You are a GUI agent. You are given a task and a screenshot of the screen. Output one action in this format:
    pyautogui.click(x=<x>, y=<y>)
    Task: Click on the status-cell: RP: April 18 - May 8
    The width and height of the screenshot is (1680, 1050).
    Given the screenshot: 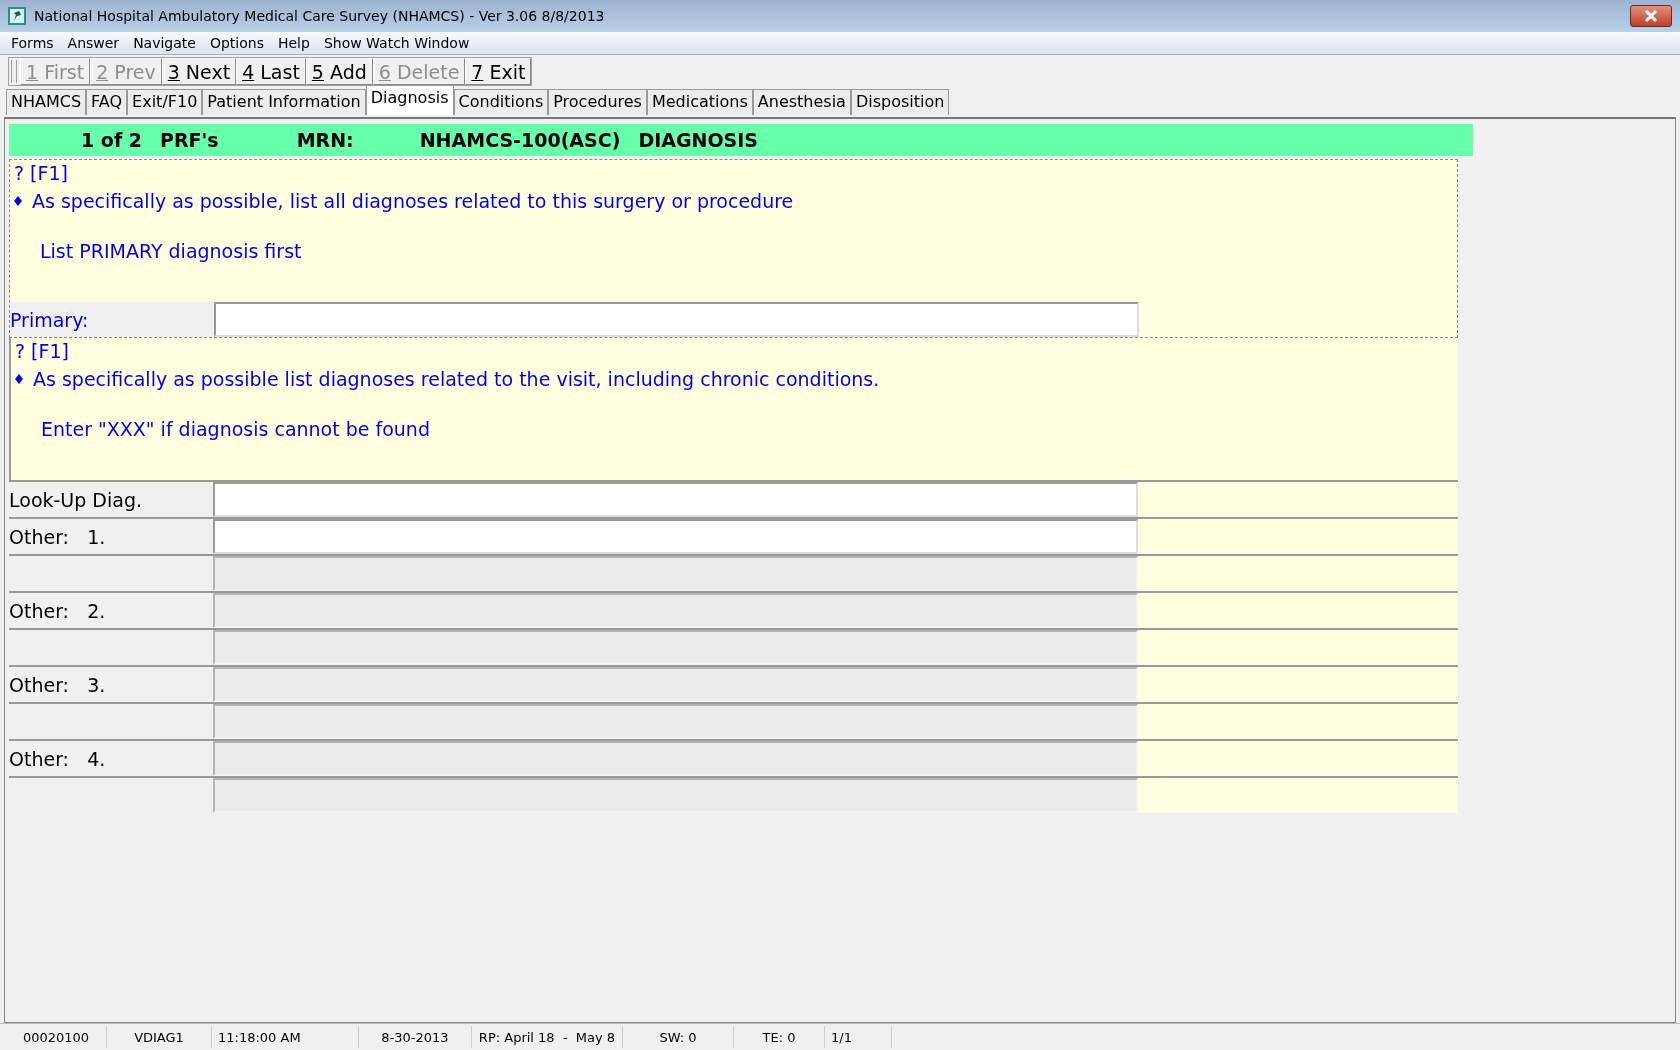 What is the action you would take?
    pyautogui.click(x=547, y=1037)
    